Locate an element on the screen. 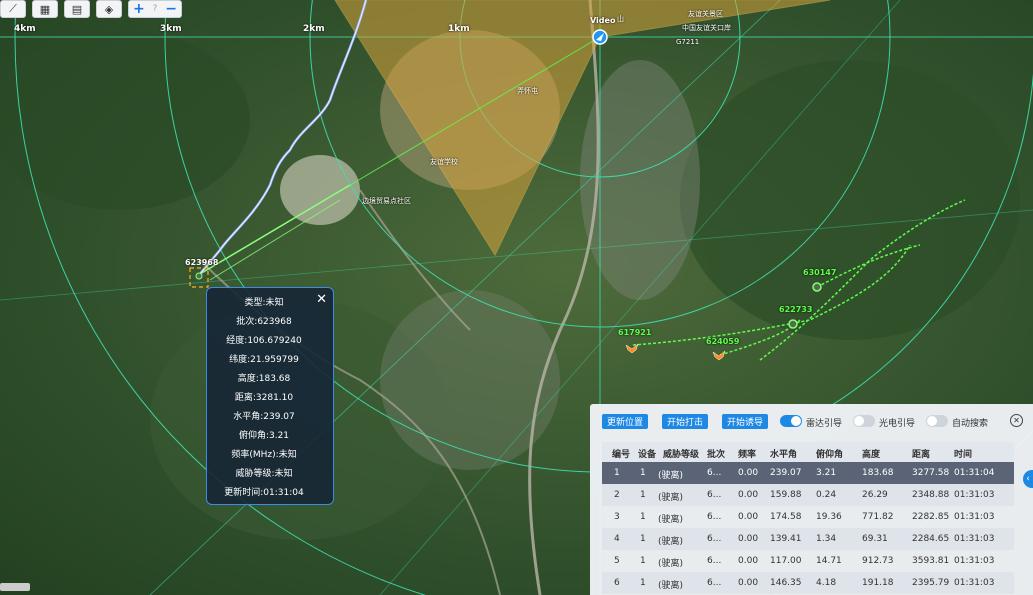  scale-label-2km: 2km is located at coordinates (314, 29).